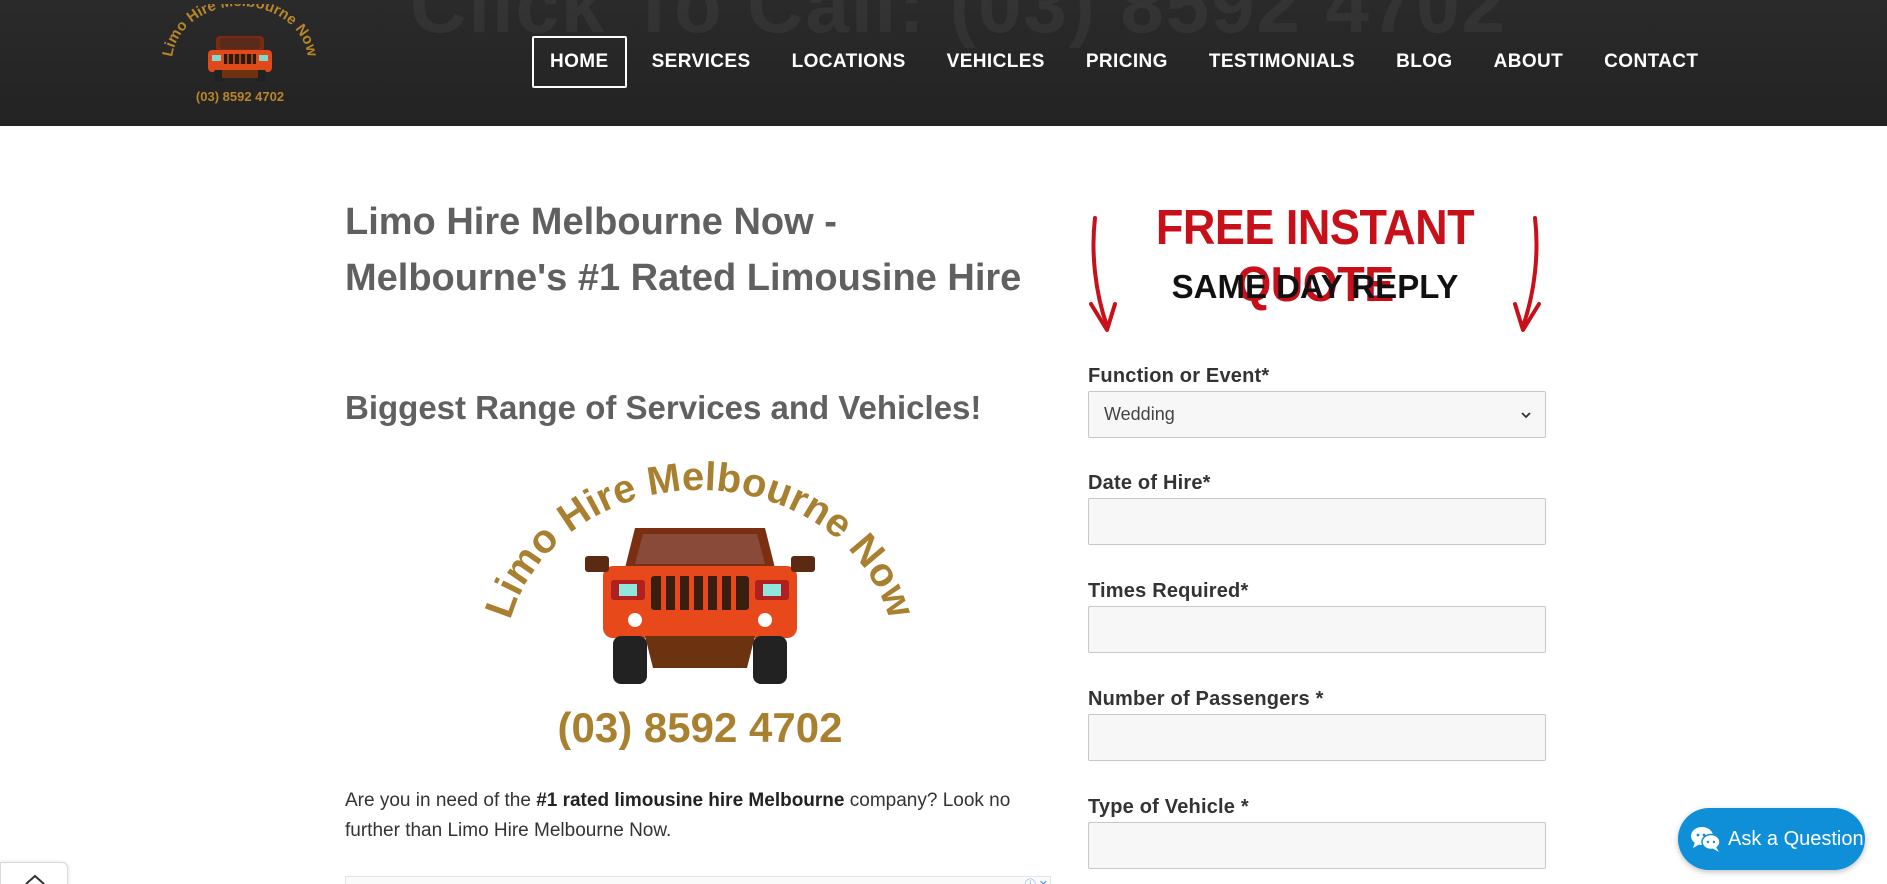  I want to click on intro-text-start: Are you in need of the, so click(441, 800).